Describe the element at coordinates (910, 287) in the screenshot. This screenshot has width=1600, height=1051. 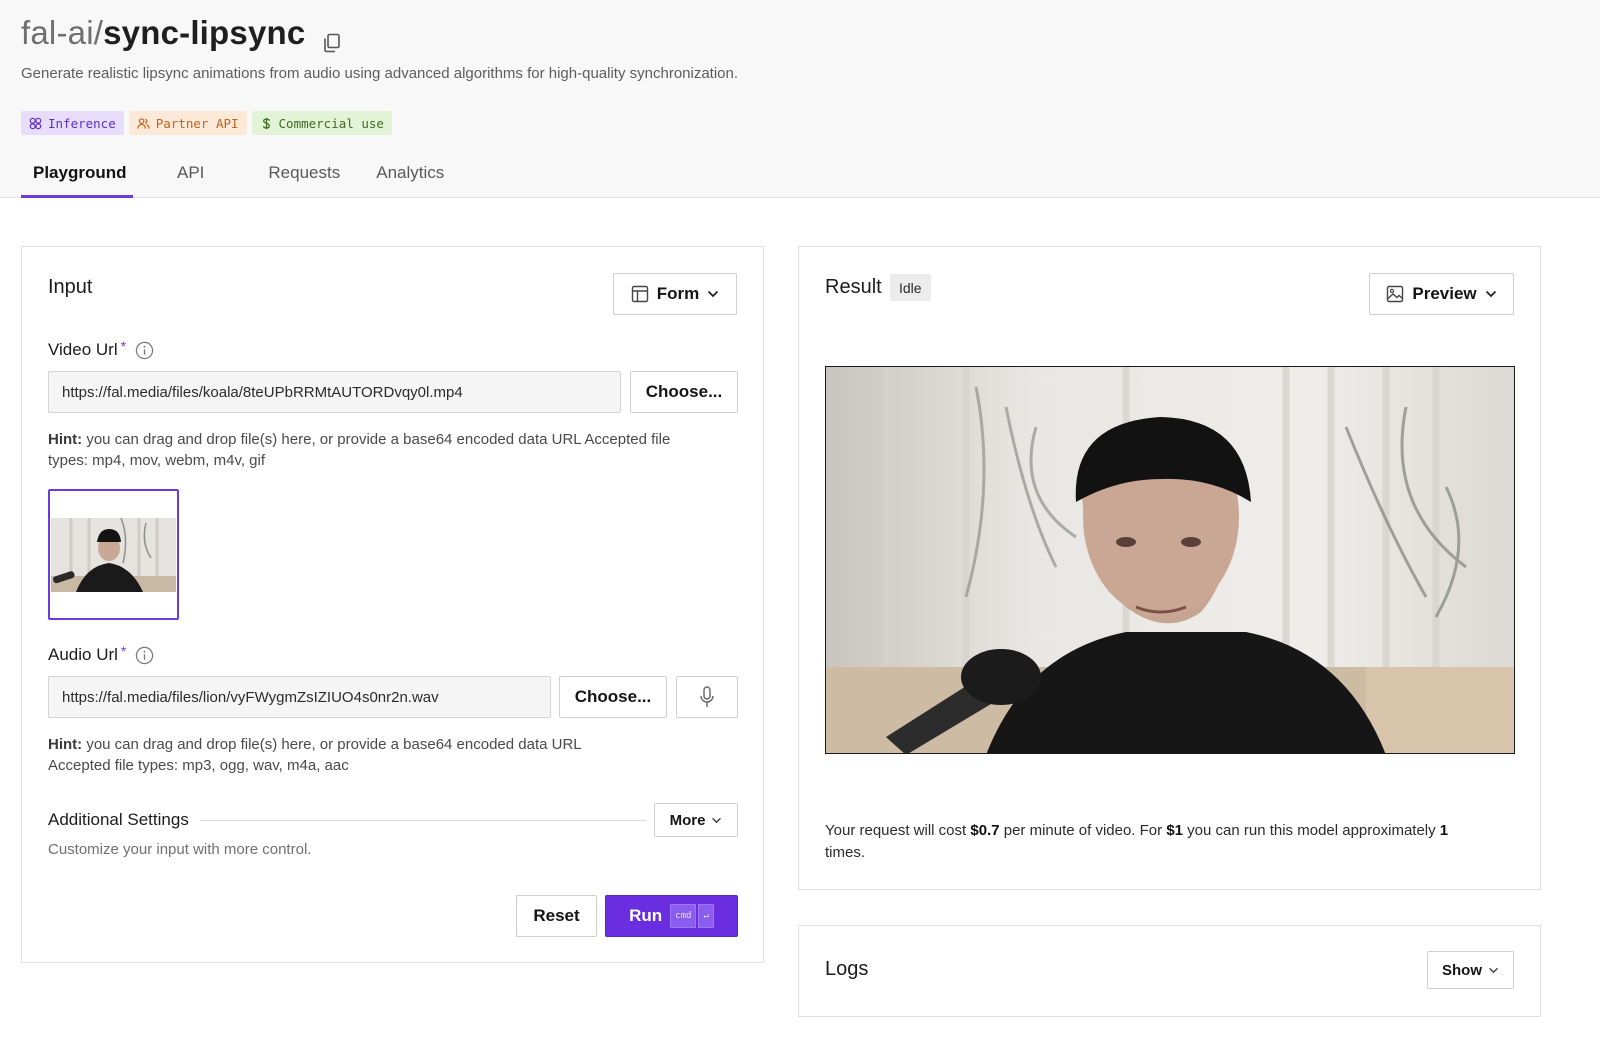
I see `status-badge: Idle` at that location.